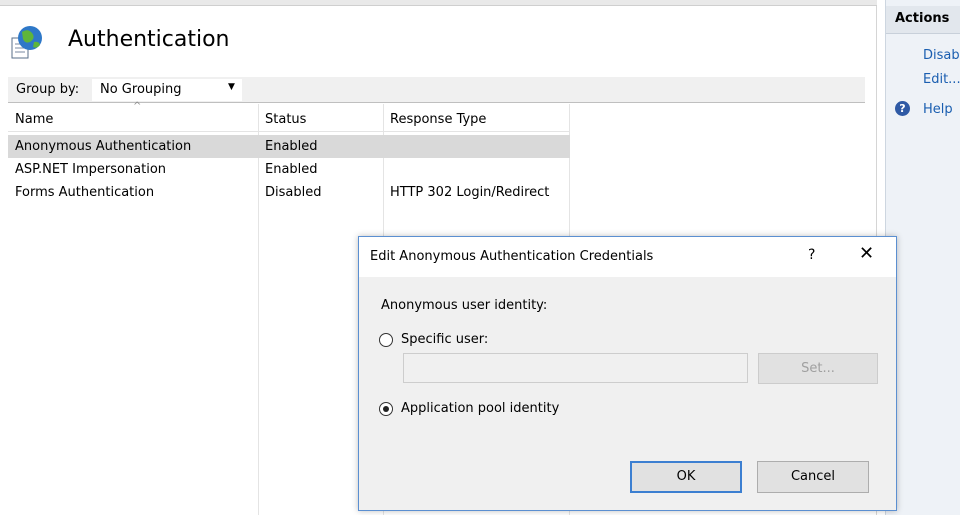 This screenshot has width=960, height=515. I want to click on row-name: Forms Authentication, so click(85, 192).